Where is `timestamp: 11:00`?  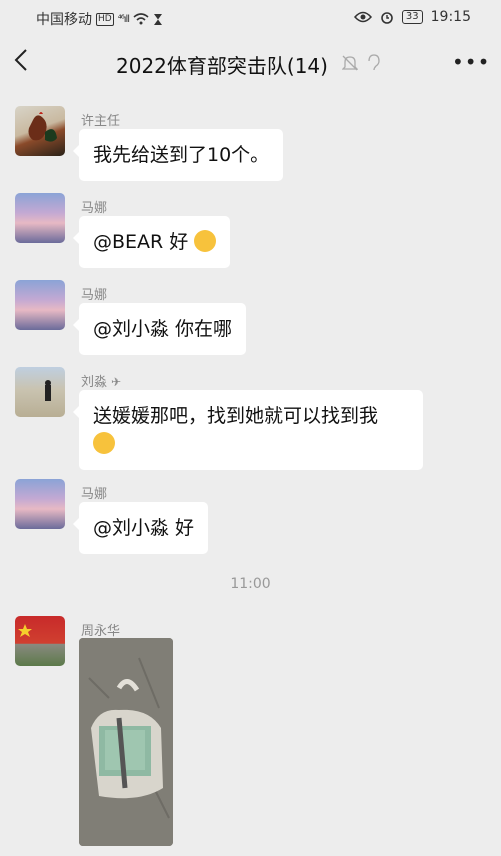
timestamp: 11:00 is located at coordinates (250, 584).